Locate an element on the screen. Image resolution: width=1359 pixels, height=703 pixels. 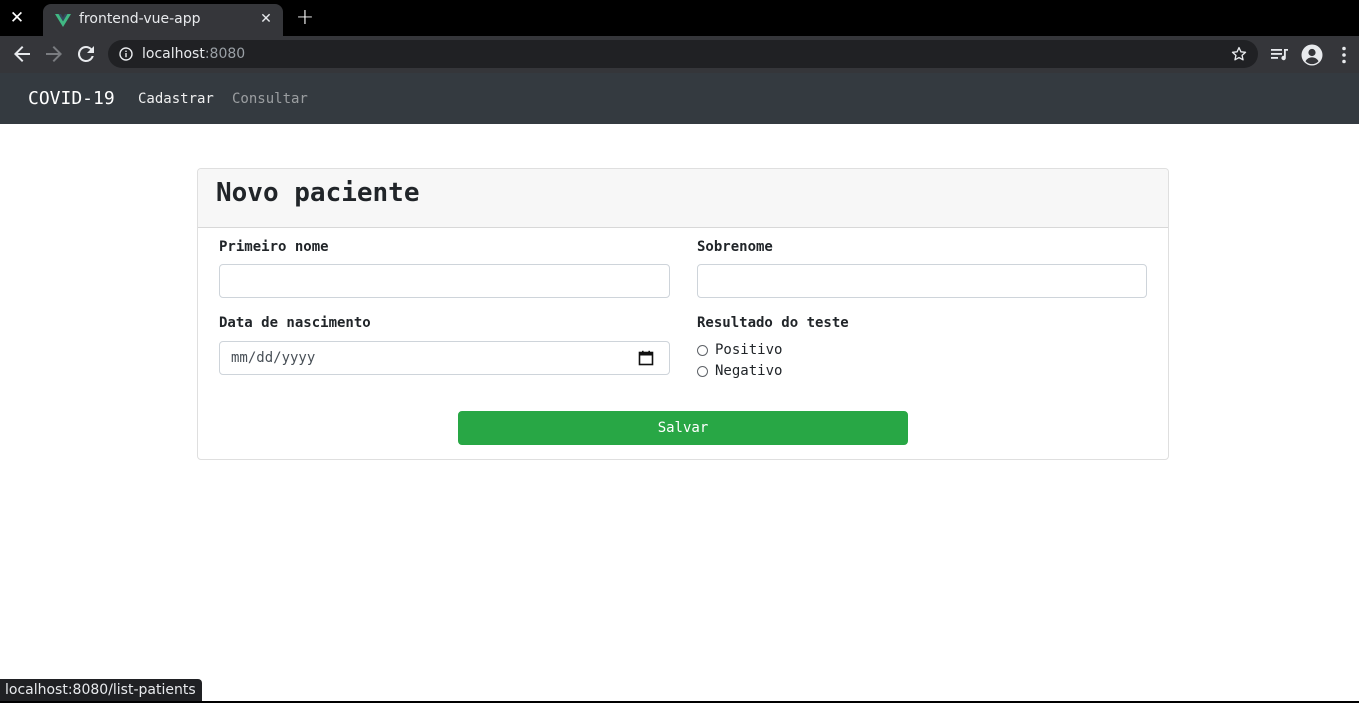
url-port: :8080 is located at coordinates (225, 54).